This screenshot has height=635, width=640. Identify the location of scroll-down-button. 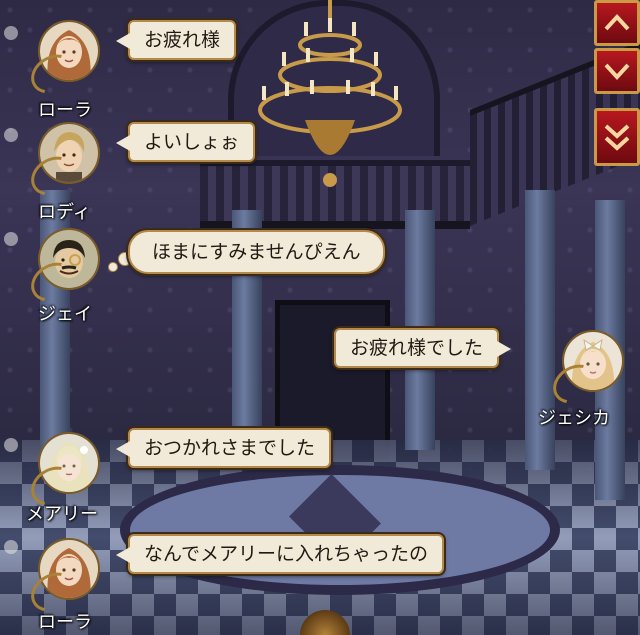
(617, 71).